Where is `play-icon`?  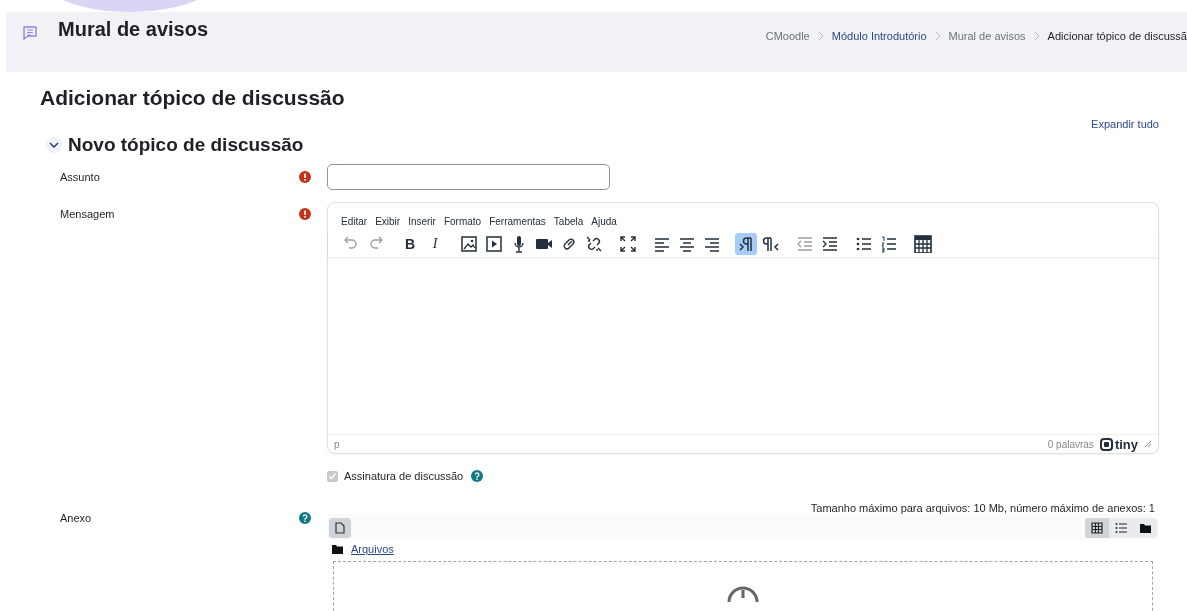
play-icon is located at coordinates (494, 244).